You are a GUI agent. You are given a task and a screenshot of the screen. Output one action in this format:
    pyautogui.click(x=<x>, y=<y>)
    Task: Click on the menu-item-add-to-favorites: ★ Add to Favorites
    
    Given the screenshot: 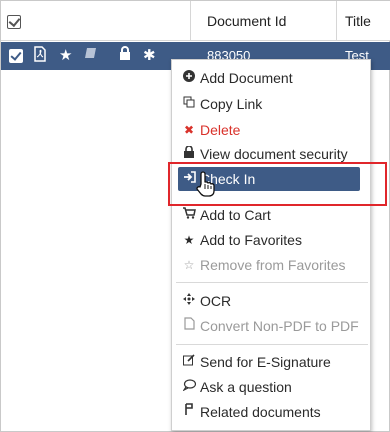 What is the action you would take?
    pyautogui.click(x=272, y=240)
    